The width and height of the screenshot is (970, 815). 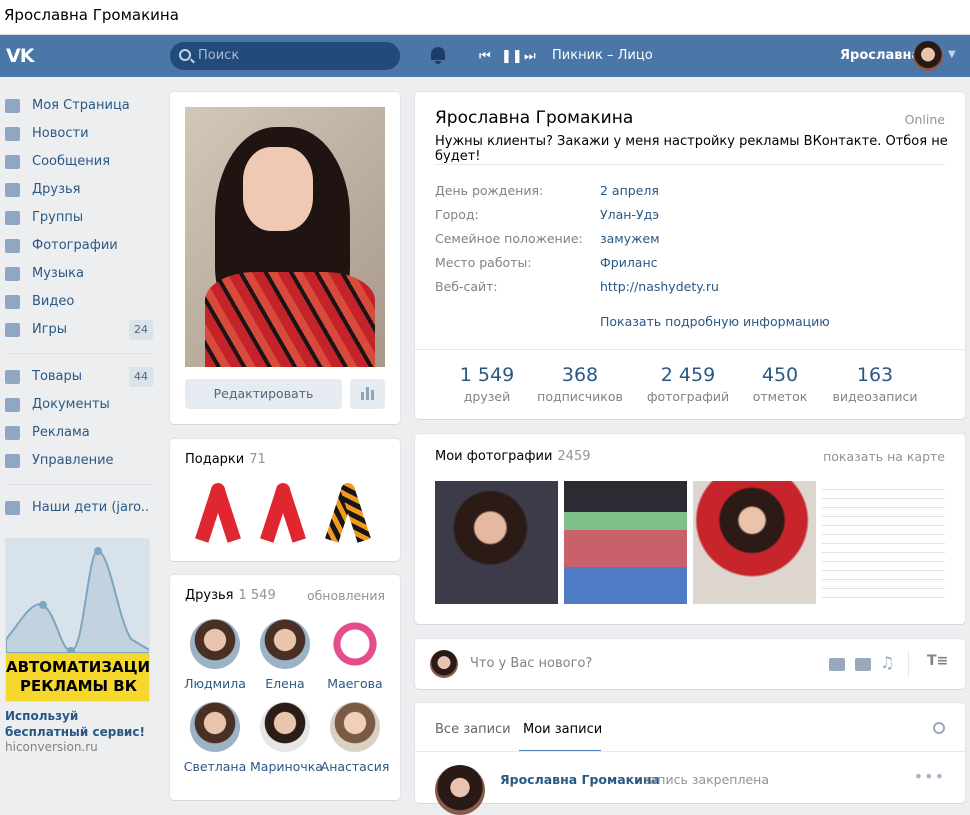 I want to click on friend-item: Елена, so click(x=285, y=655).